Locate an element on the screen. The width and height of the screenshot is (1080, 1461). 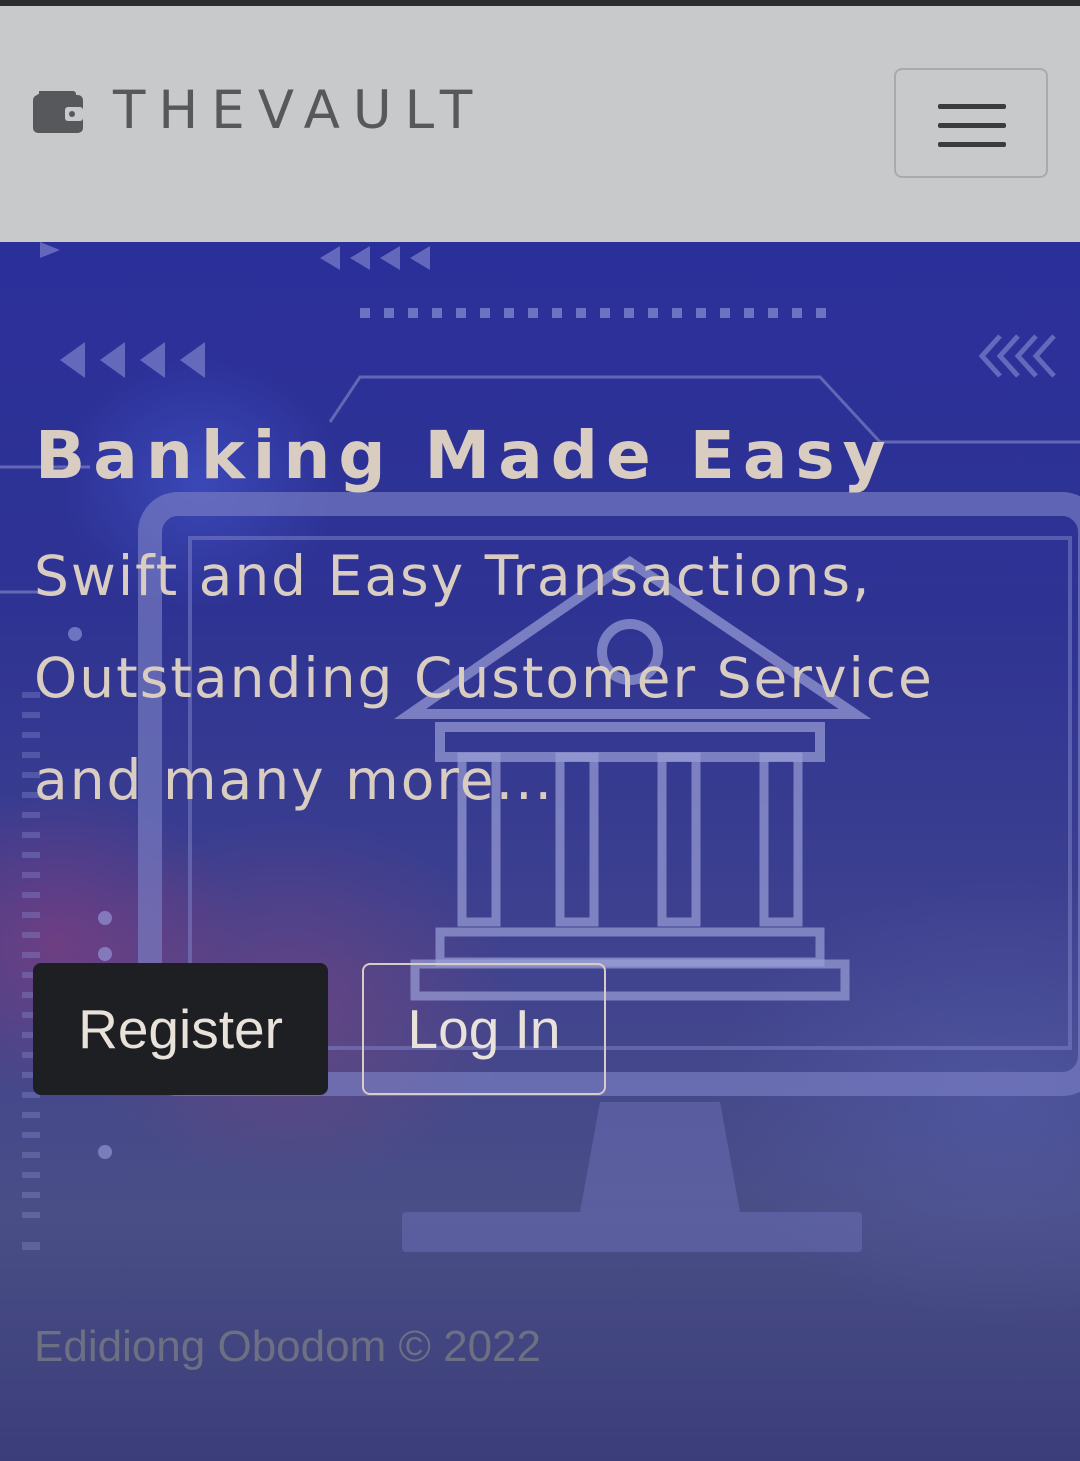
wallet-icon is located at coordinates (58, 111).